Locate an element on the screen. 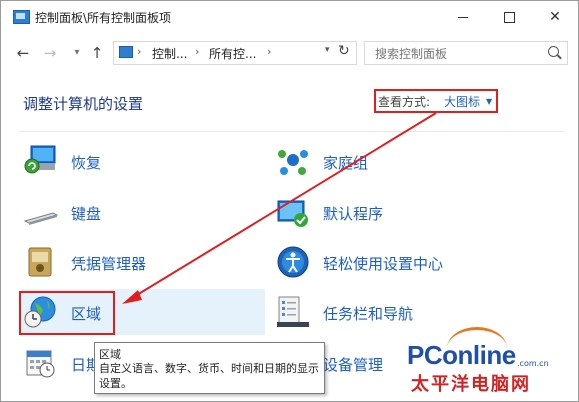 Image resolution: width=579 pixels, height=402 pixels. view-by-label: 查看方式: is located at coordinates (404, 102).